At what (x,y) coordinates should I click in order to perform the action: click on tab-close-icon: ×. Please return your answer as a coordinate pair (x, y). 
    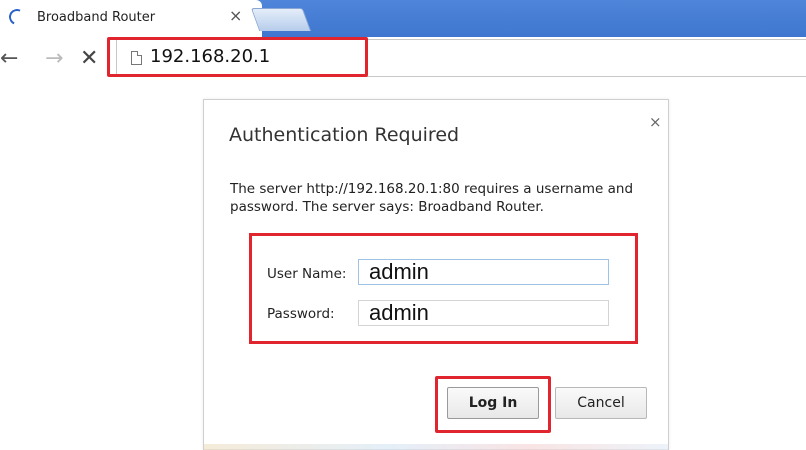
    Looking at the image, I should click on (235, 16).